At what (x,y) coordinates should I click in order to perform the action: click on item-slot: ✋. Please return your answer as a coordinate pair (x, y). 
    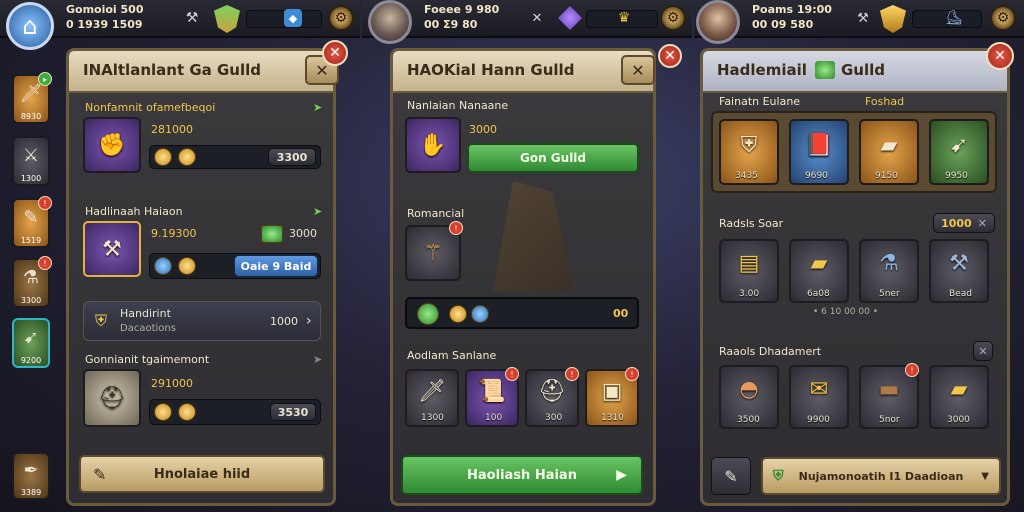
    Looking at the image, I should click on (433, 145).